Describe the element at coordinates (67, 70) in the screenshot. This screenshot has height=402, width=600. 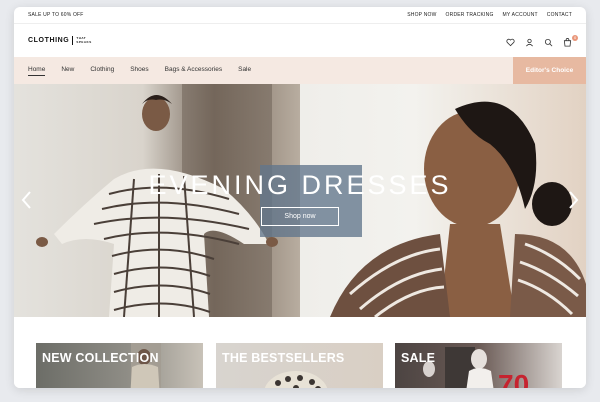
I see `nav-item-new: New` at that location.